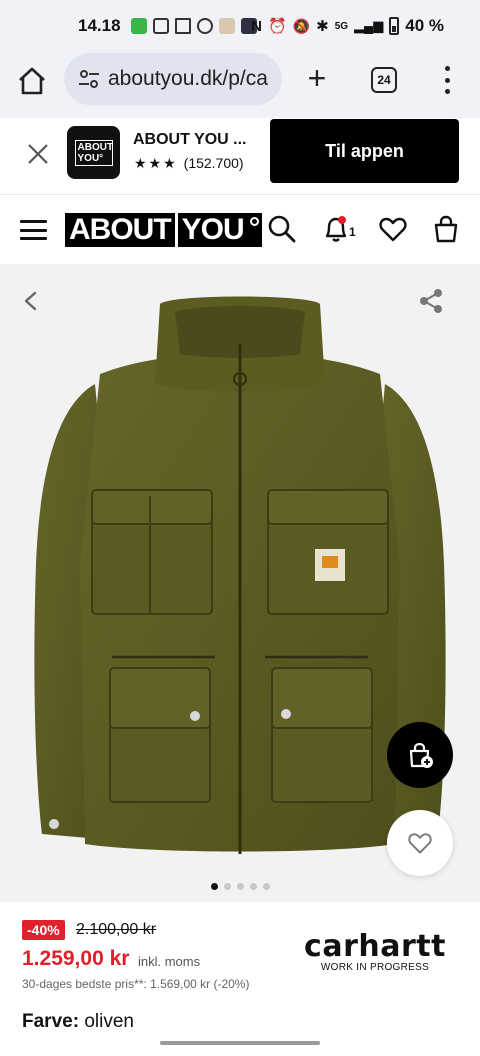 The width and height of the screenshot is (480, 1056). What do you see at coordinates (424, 25) in the screenshot?
I see `battery-level: 40 %` at bounding box center [424, 25].